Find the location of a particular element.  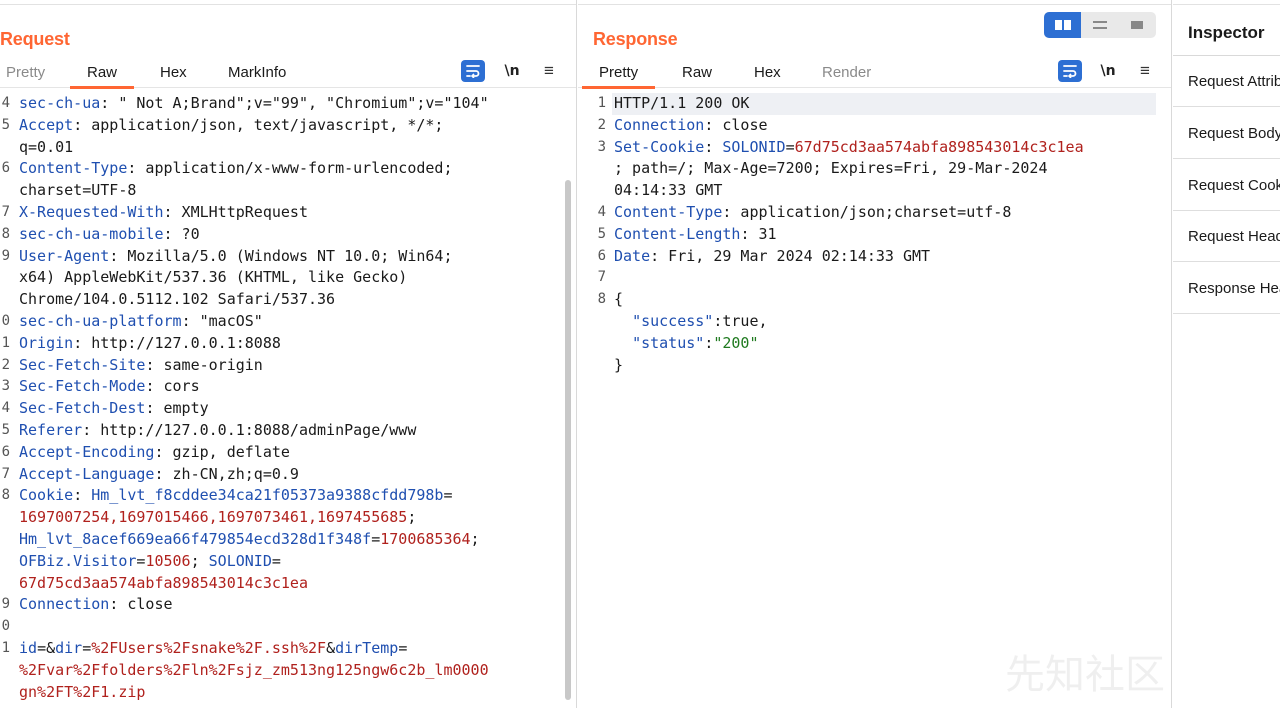

line-number: 9 is located at coordinates (5, 604).